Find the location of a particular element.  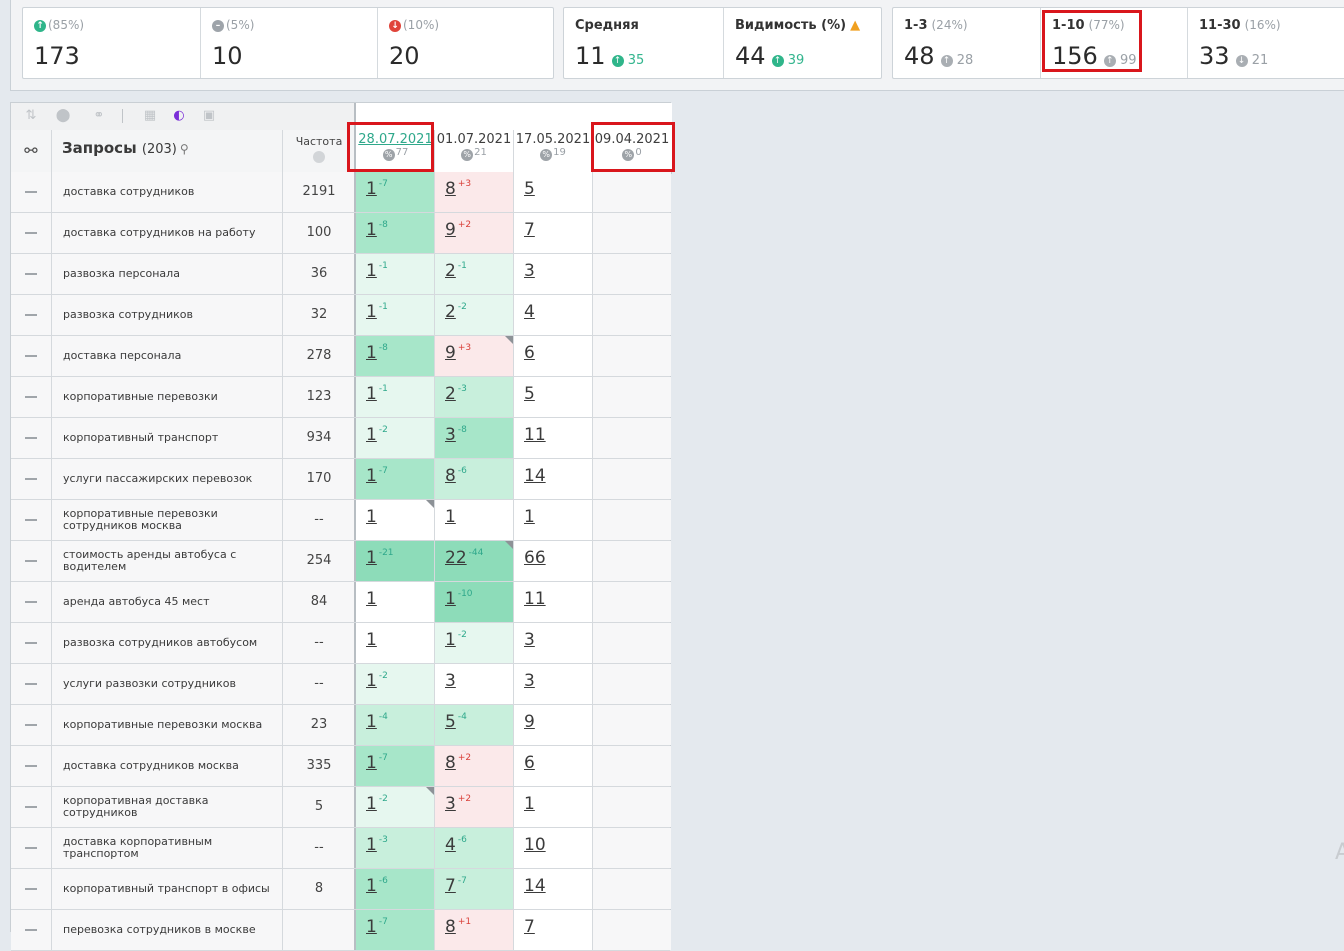

date-column-header: 09.04.2021 % 0 is located at coordinates (631, 151).